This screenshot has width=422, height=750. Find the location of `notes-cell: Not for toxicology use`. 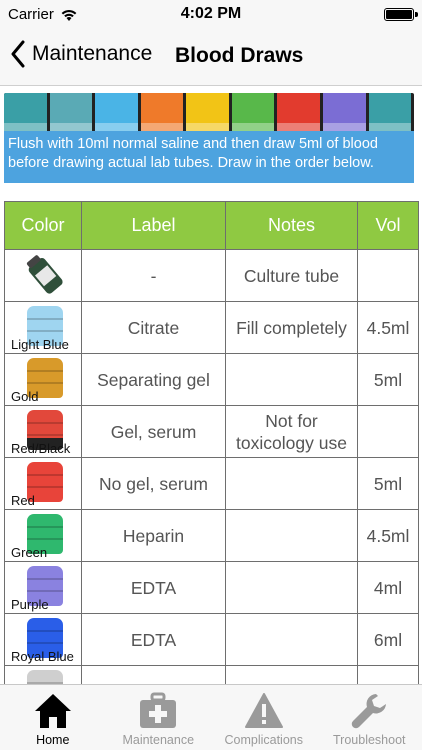

notes-cell: Not for toxicology use is located at coordinates (291, 431).